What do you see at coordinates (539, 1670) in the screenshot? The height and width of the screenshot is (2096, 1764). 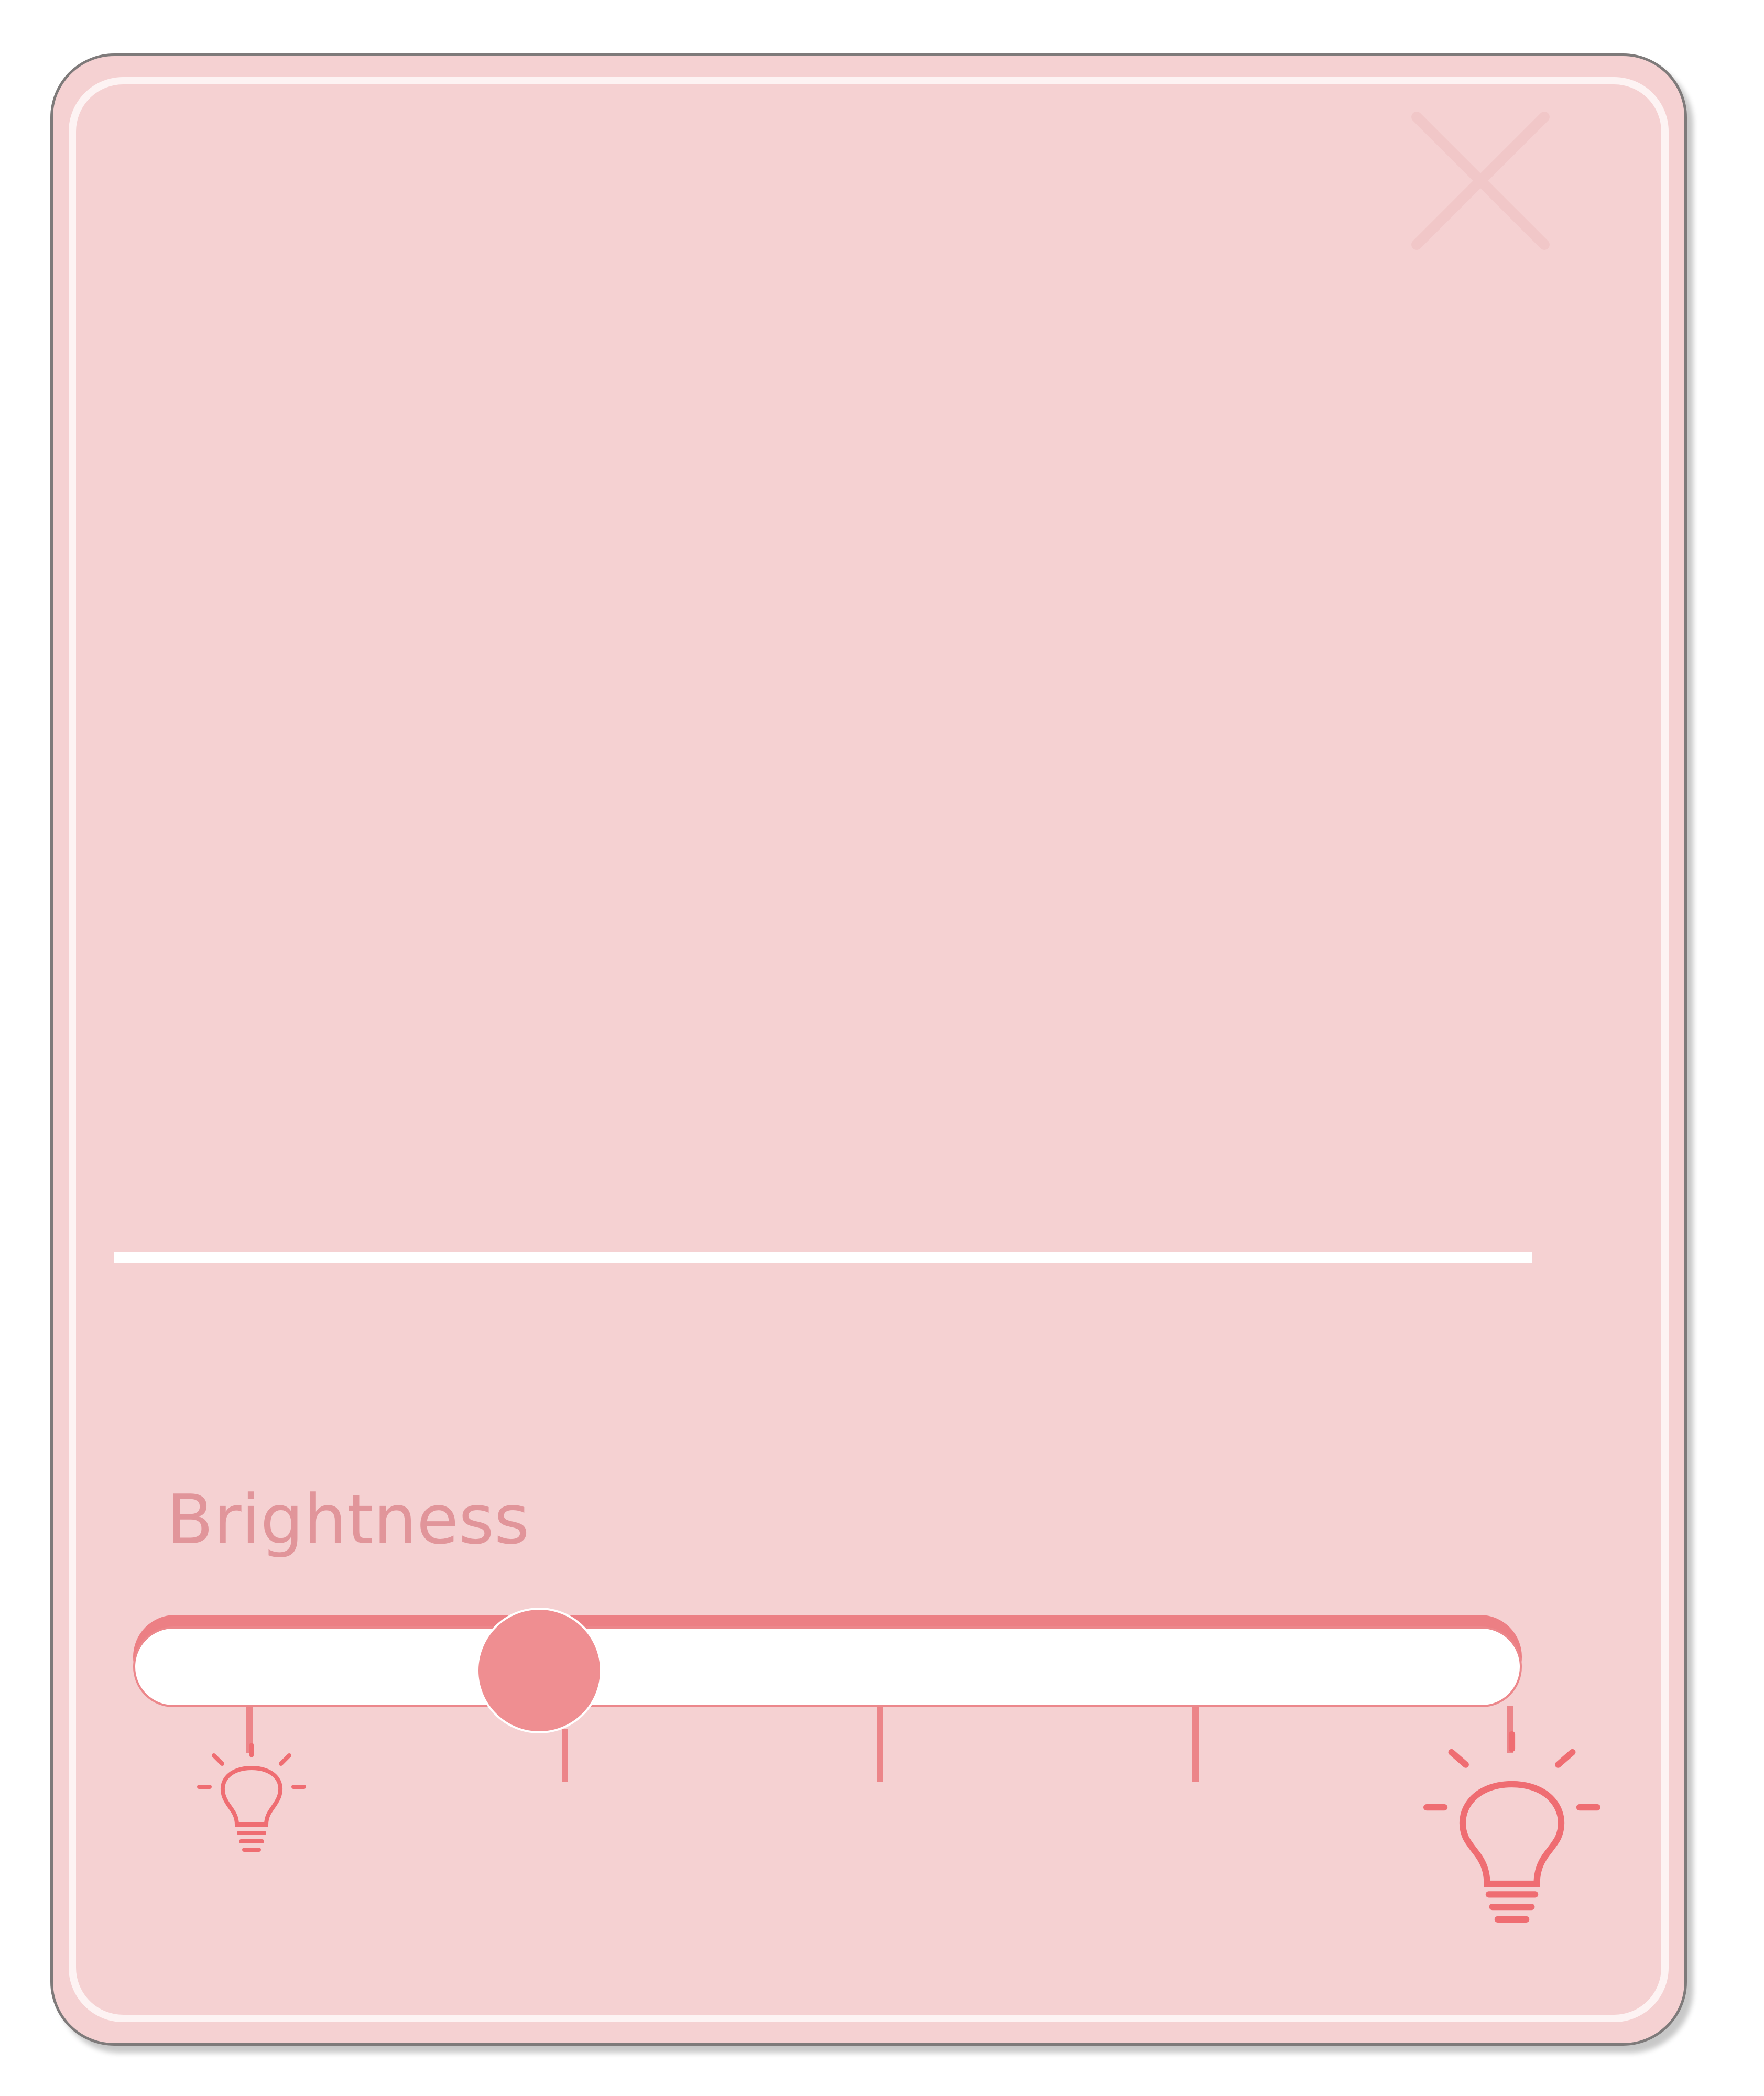 I see `slider-thumb` at bounding box center [539, 1670].